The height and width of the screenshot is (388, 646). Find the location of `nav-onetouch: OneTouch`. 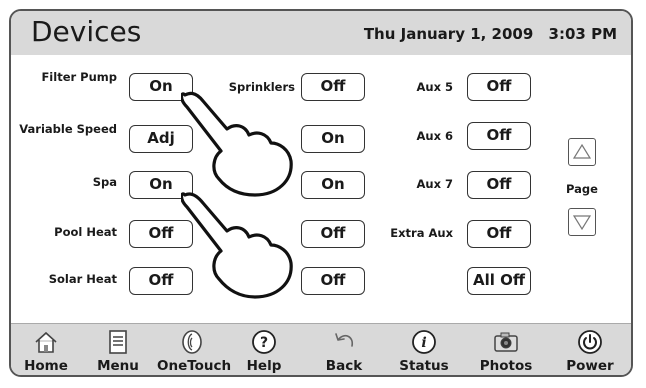

nav-onetouch: OneTouch is located at coordinates (194, 349).